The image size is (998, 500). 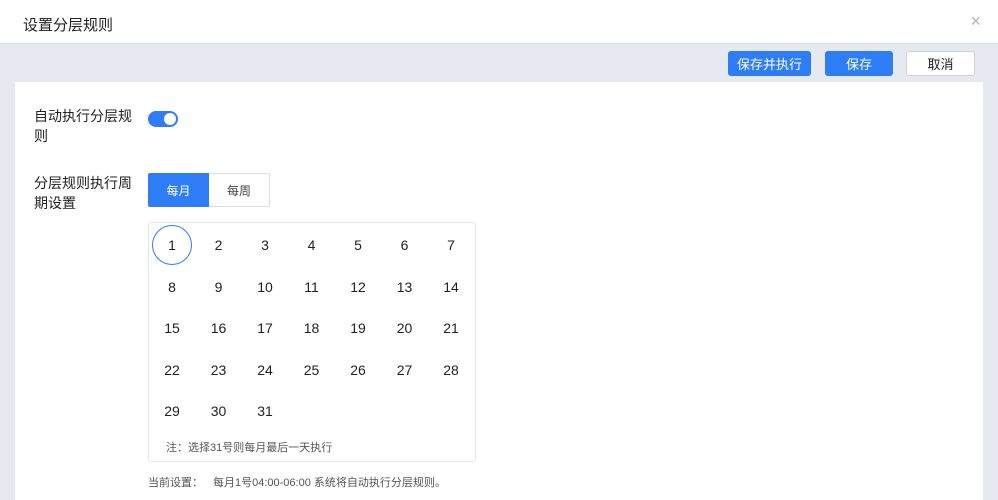 I want to click on toolbar: 保存并执行 保存 取消, so click(x=499, y=63).